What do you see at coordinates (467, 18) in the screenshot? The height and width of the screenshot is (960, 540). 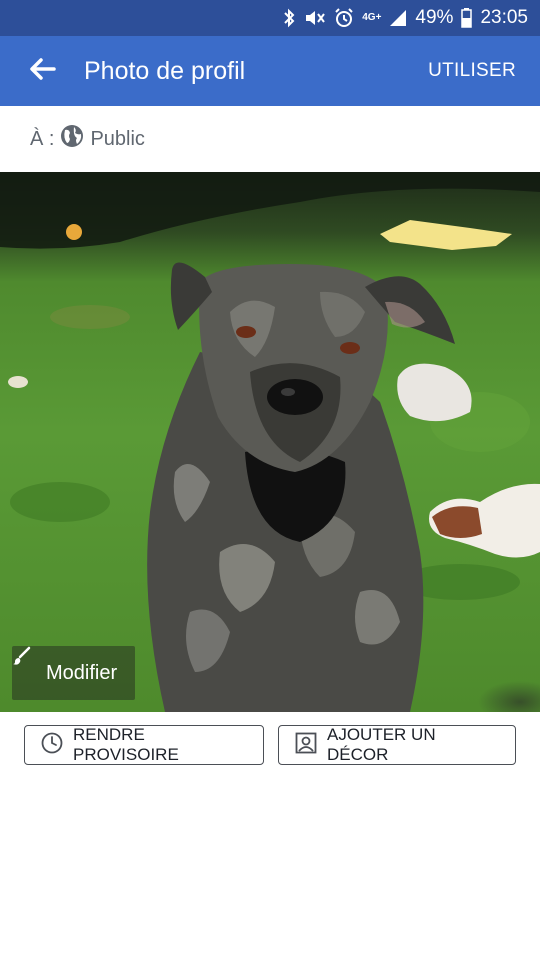 I see `battery-icon` at bounding box center [467, 18].